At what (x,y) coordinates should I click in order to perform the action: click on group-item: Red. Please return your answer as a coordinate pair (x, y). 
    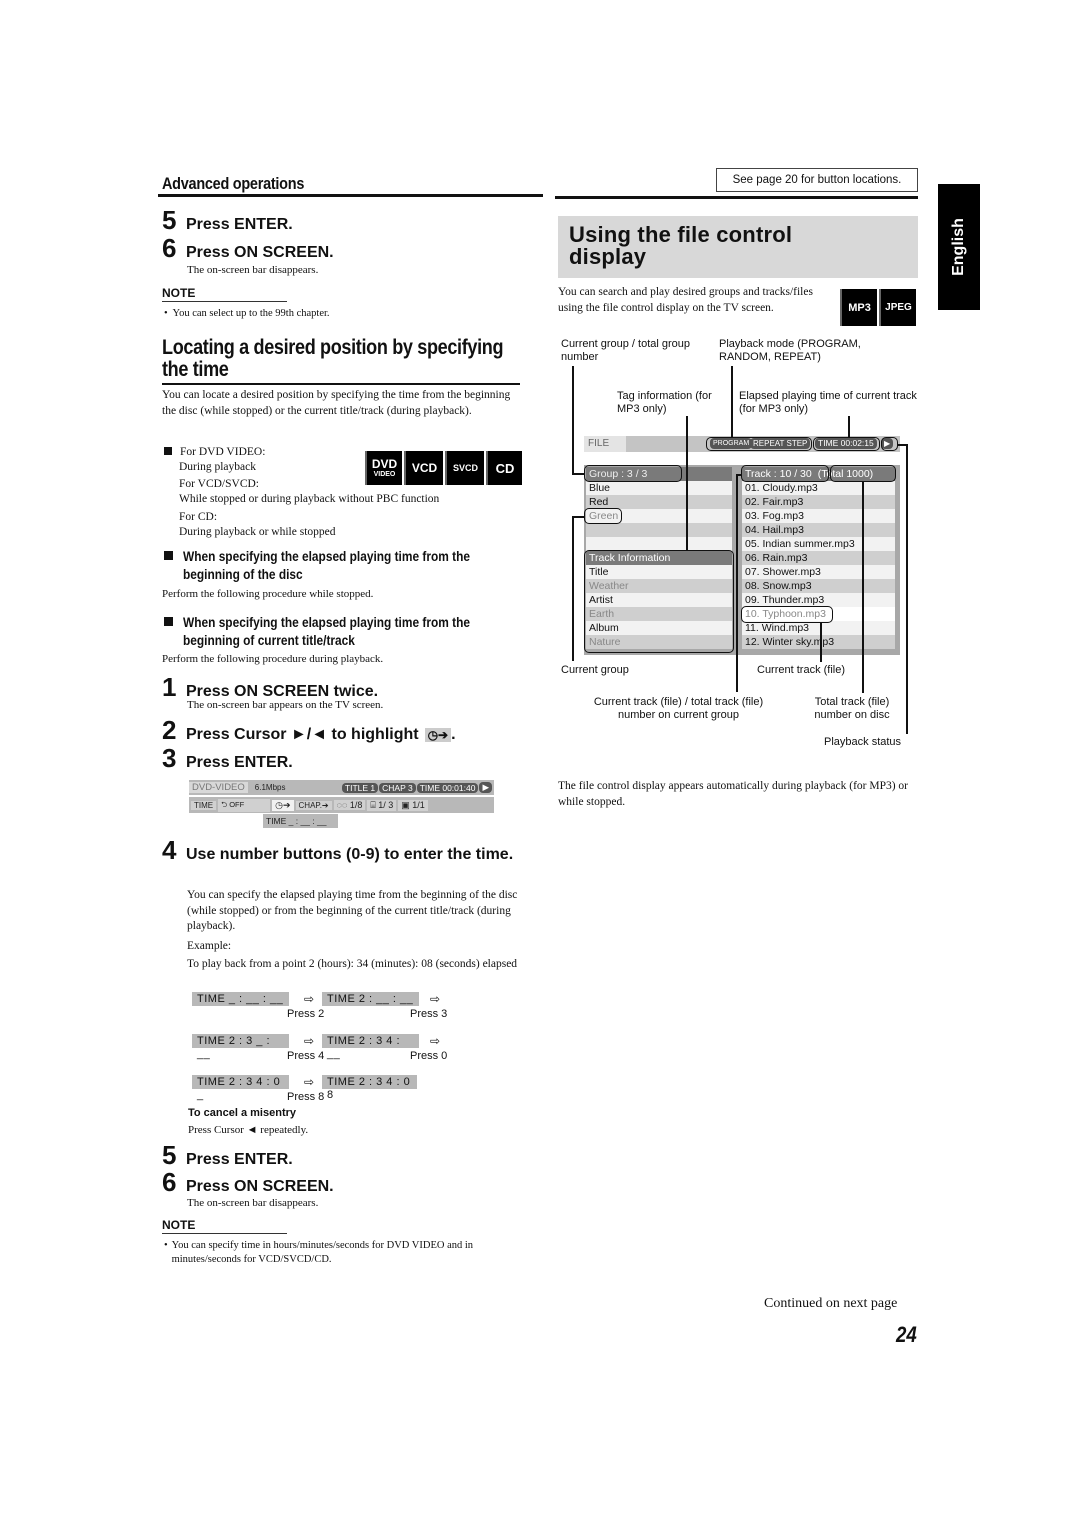
    Looking at the image, I should click on (659, 502).